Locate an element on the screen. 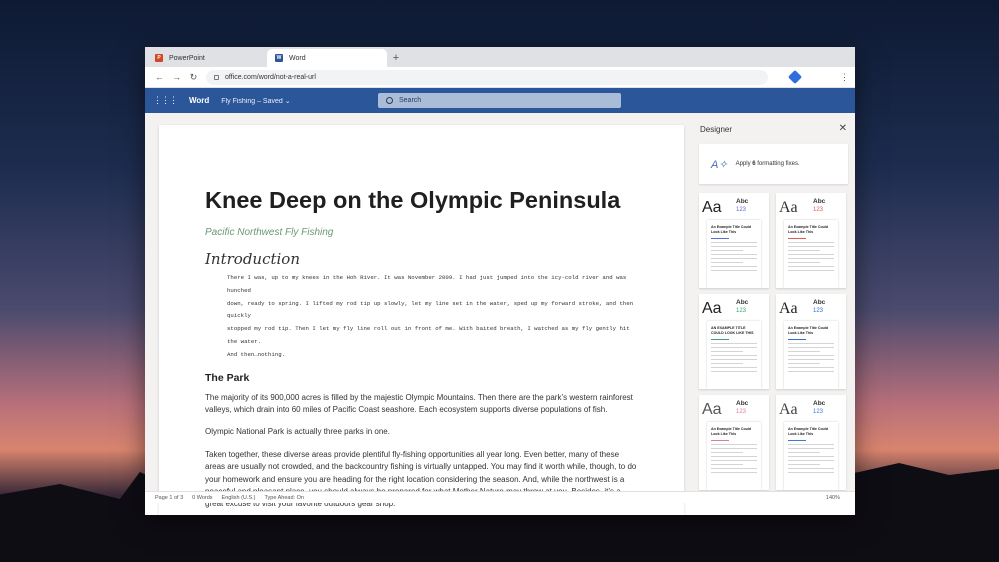  fix-text: Apply 6 formatting fixes. is located at coordinates (767, 164).